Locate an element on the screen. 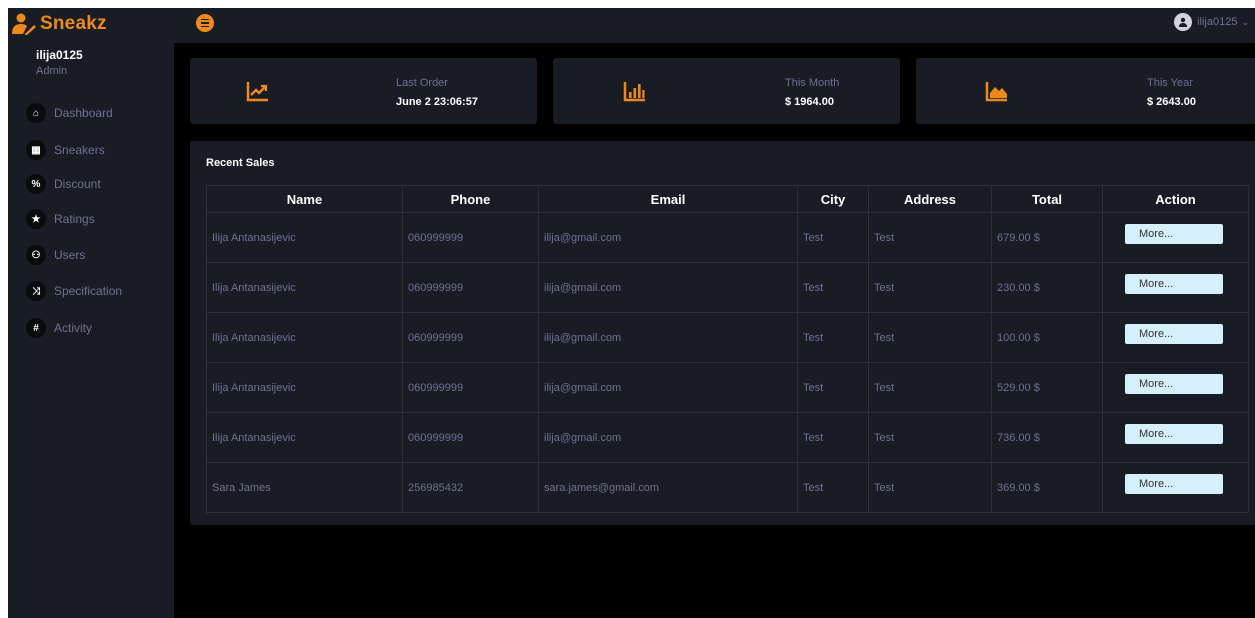 The height and width of the screenshot is (618, 1255). sidebar-item-label: Discount is located at coordinates (77, 184).